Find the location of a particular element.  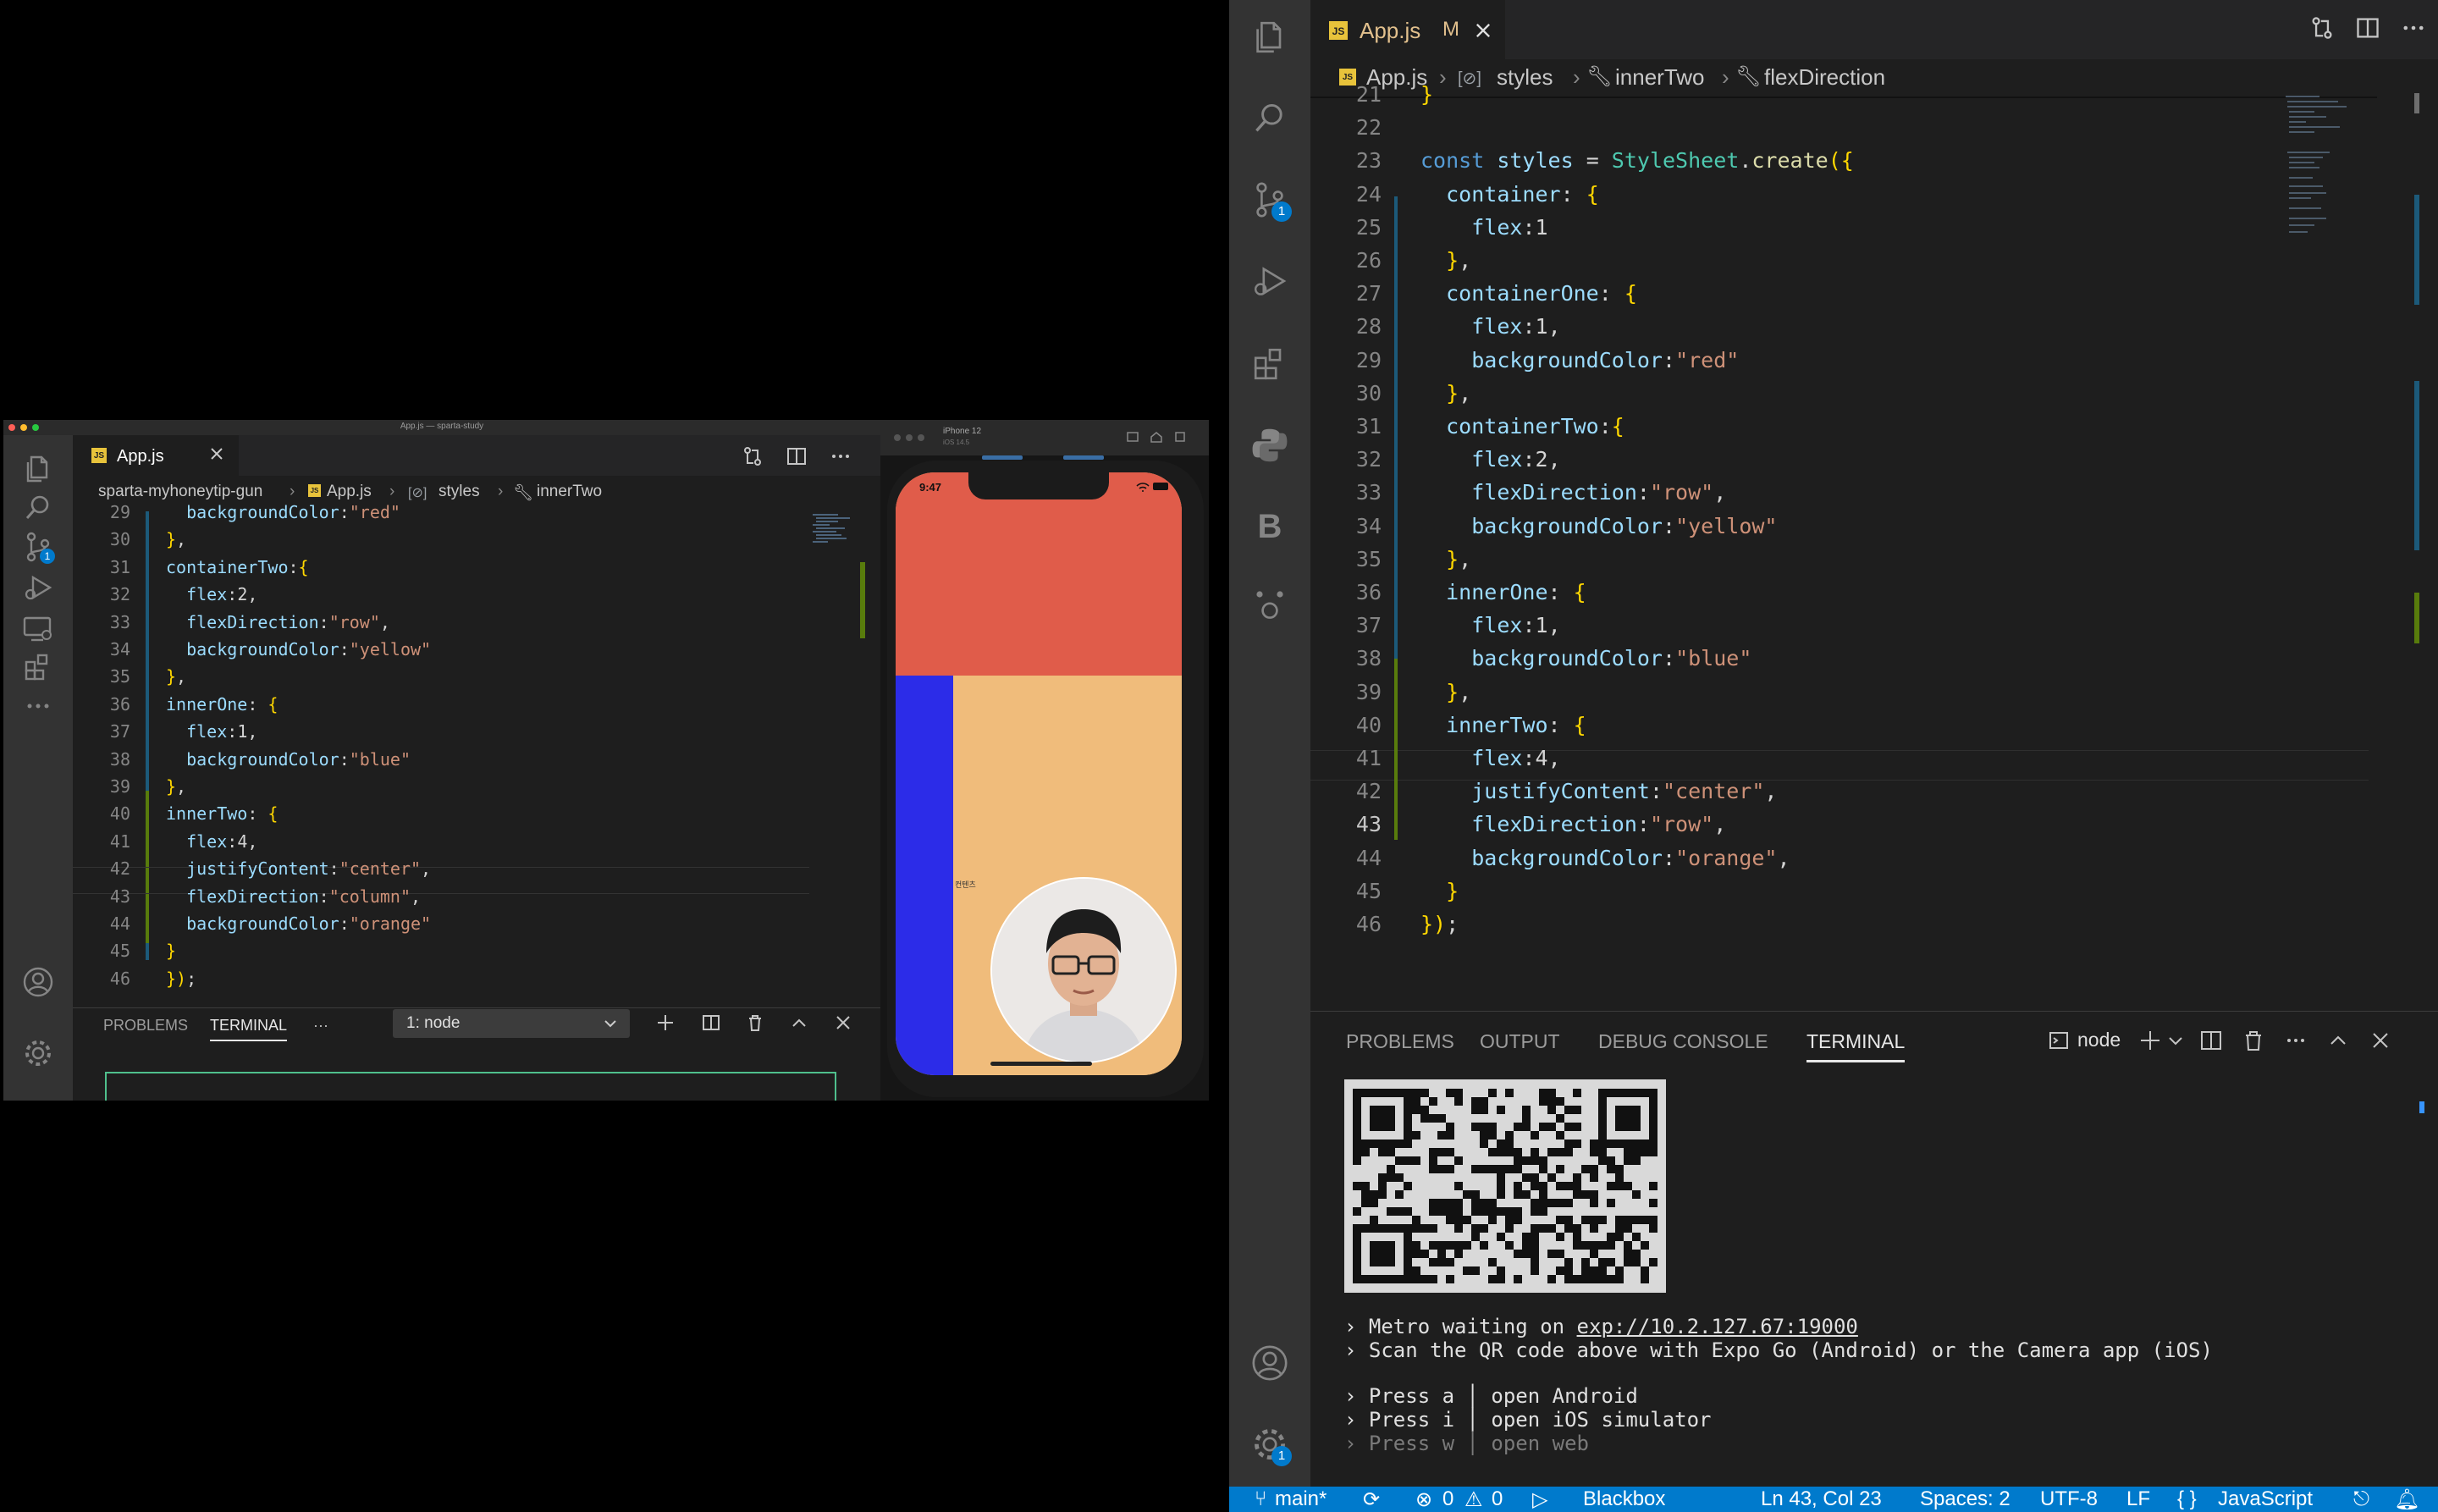

breadcrumb-property: flexDirection is located at coordinates (1824, 77).